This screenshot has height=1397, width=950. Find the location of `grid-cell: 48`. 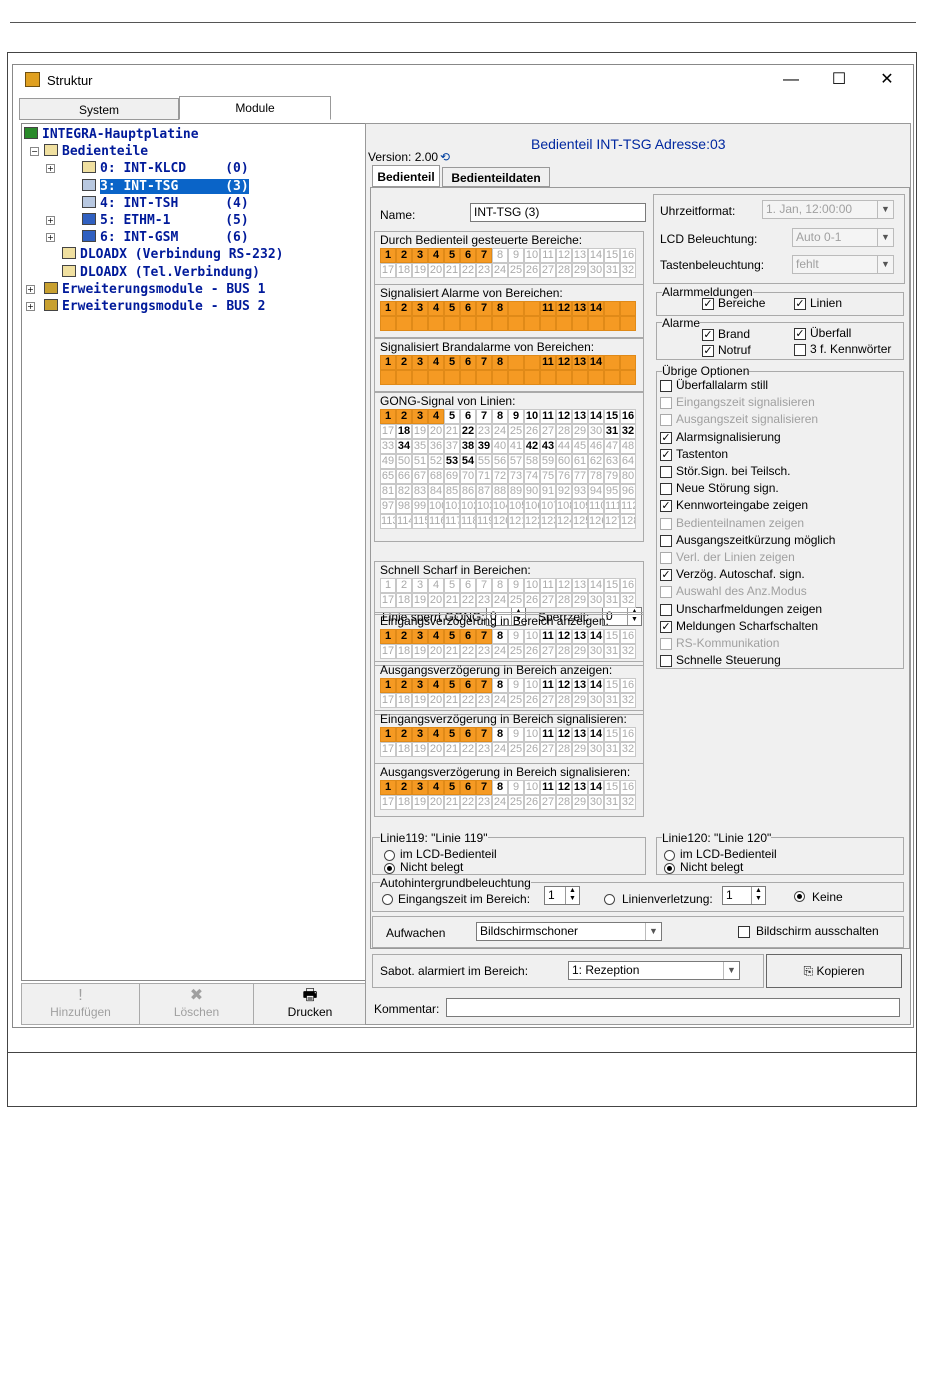

grid-cell: 48 is located at coordinates (628, 446).